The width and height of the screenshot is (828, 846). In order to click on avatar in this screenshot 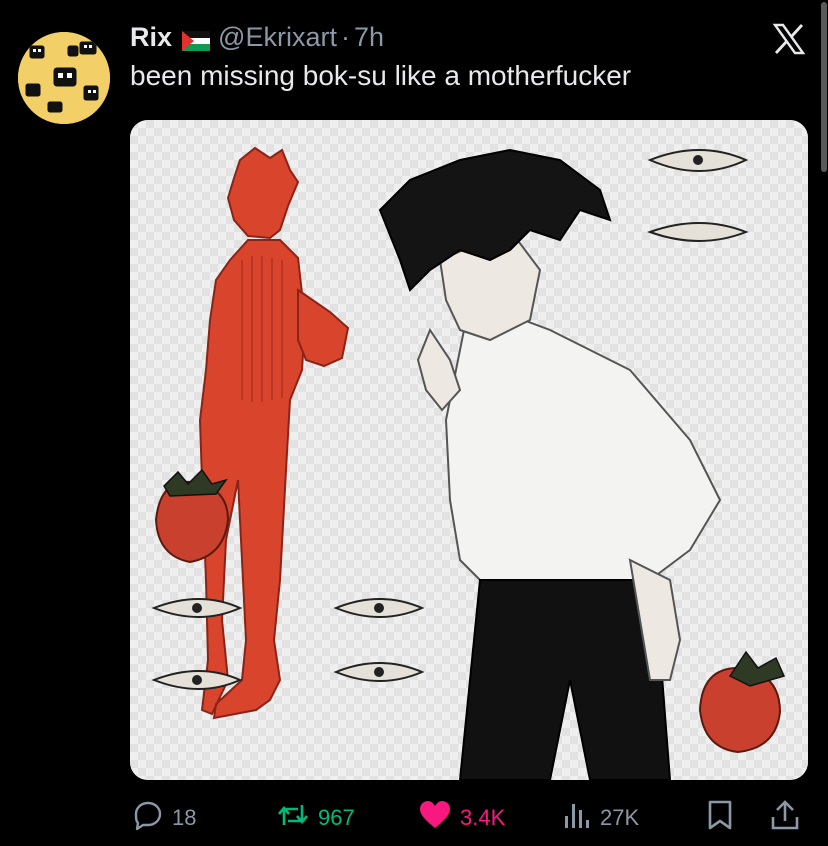, I will do `click(64, 78)`.